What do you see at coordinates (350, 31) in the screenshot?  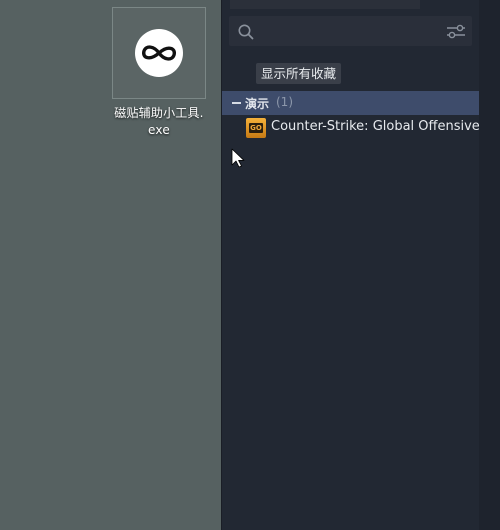 I see `search-input` at bounding box center [350, 31].